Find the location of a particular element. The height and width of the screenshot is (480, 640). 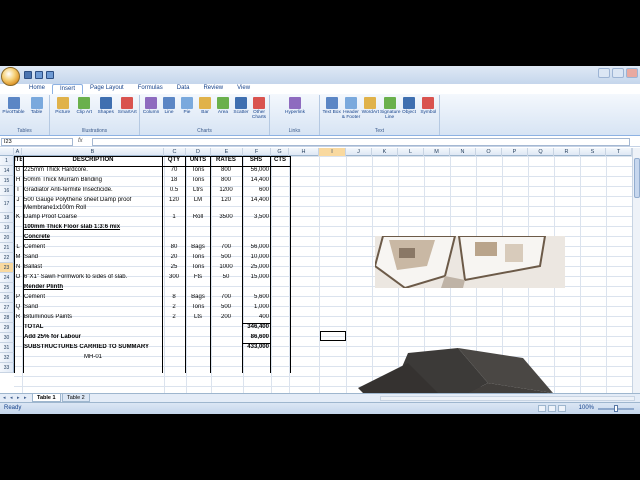

row-header-32: 32 is located at coordinates (7, 358).